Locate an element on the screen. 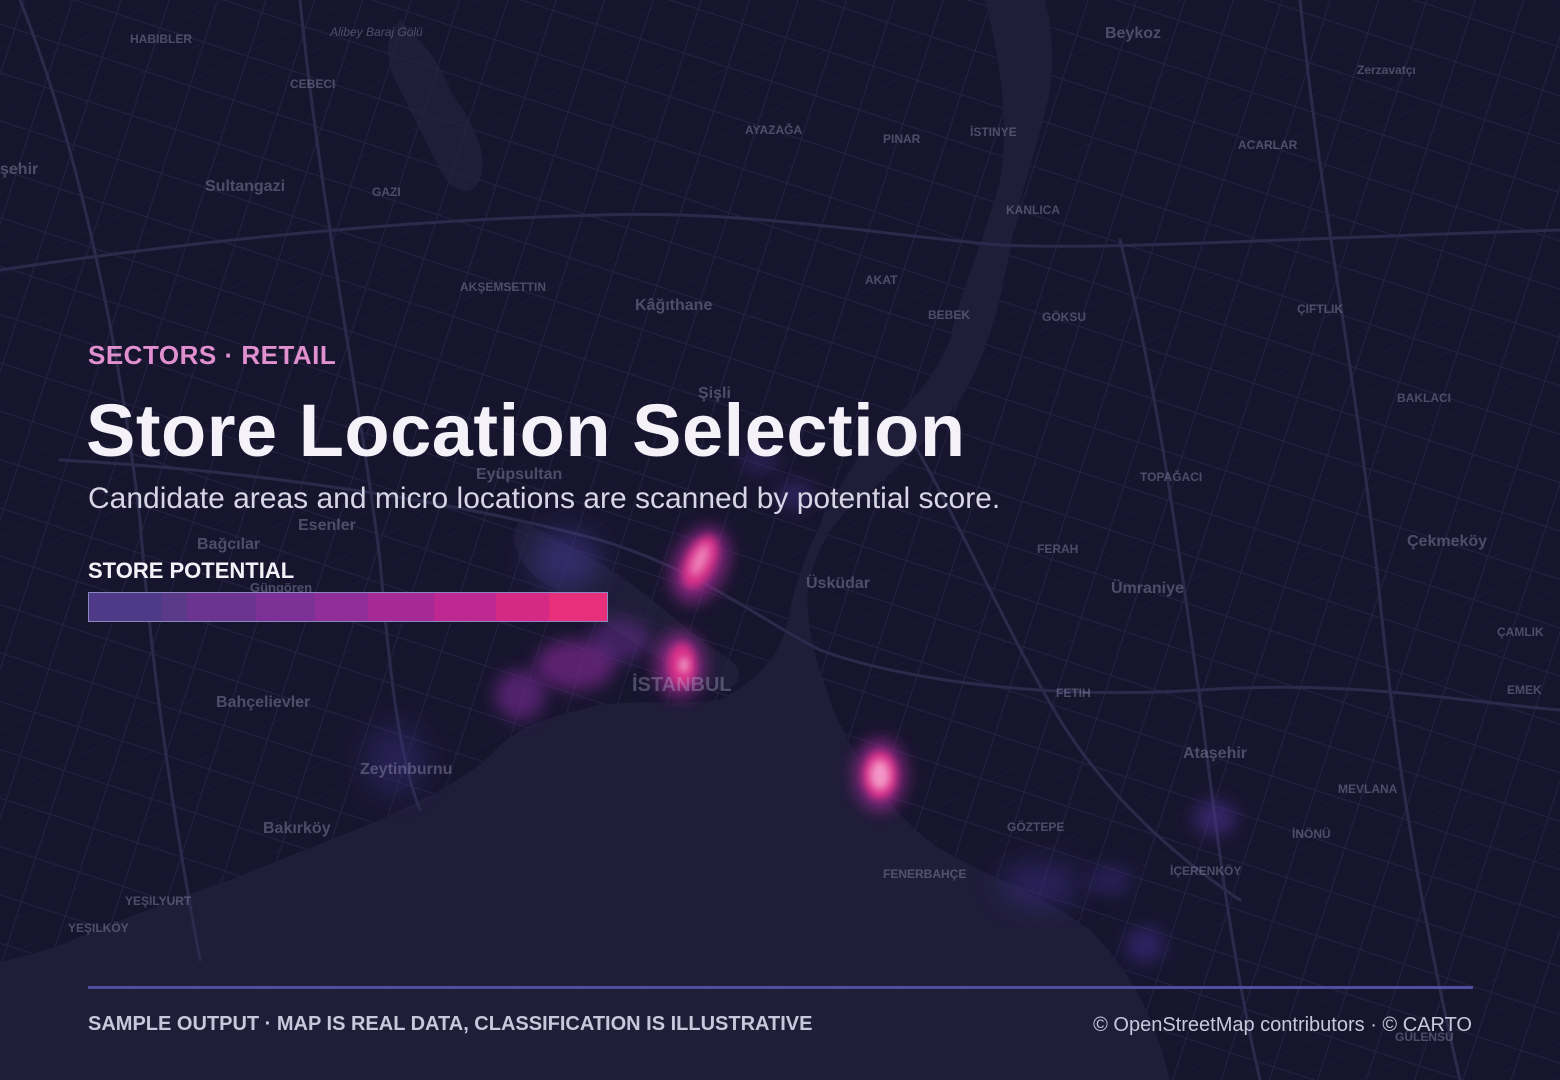 The image size is (1560, 1080). place-label: MEVLANA is located at coordinates (1368, 789).